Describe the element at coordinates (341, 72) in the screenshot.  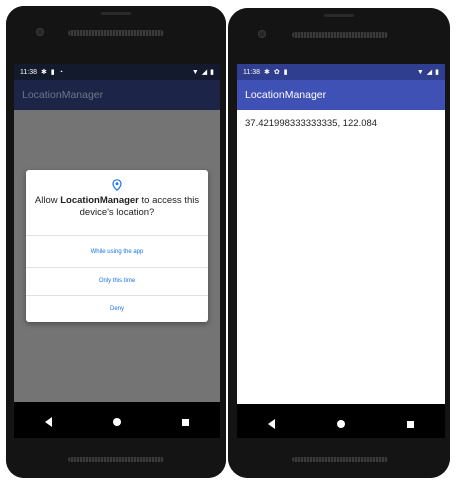
I see `status-bar: 11:38 ✱ ✿ ▮ ▼ ◢ ▮` at that location.